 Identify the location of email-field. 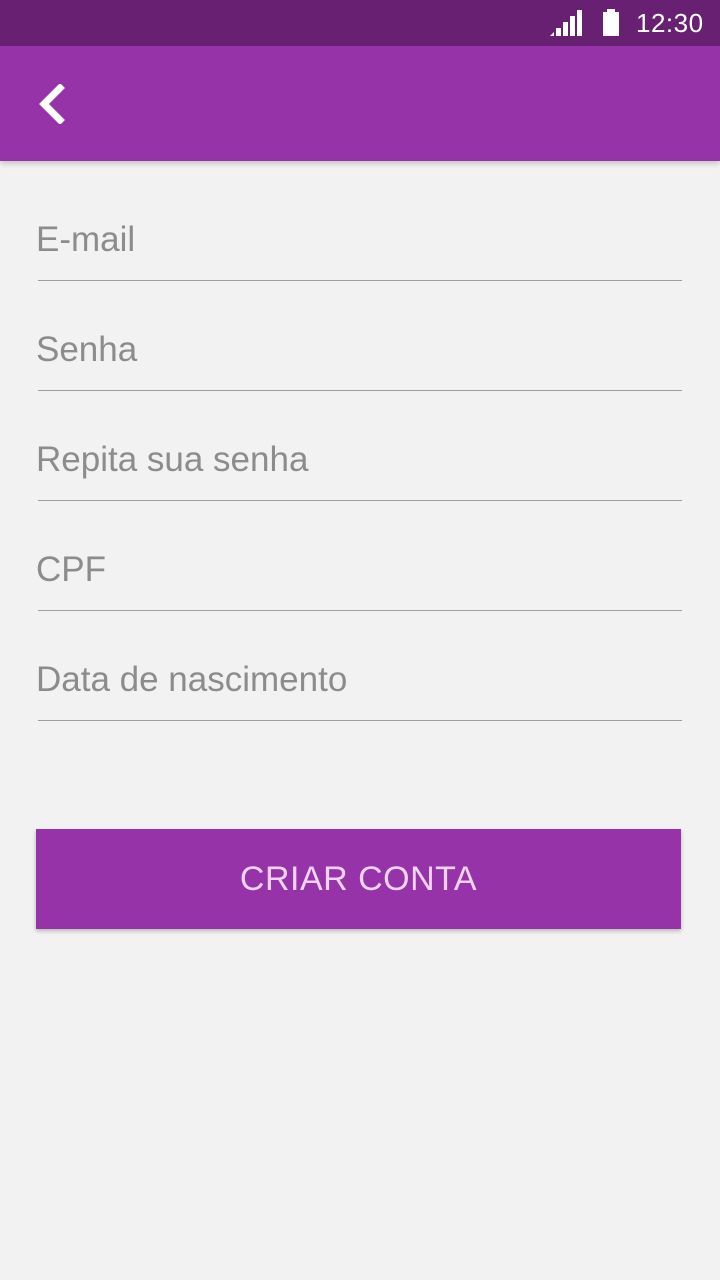
(359, 240).